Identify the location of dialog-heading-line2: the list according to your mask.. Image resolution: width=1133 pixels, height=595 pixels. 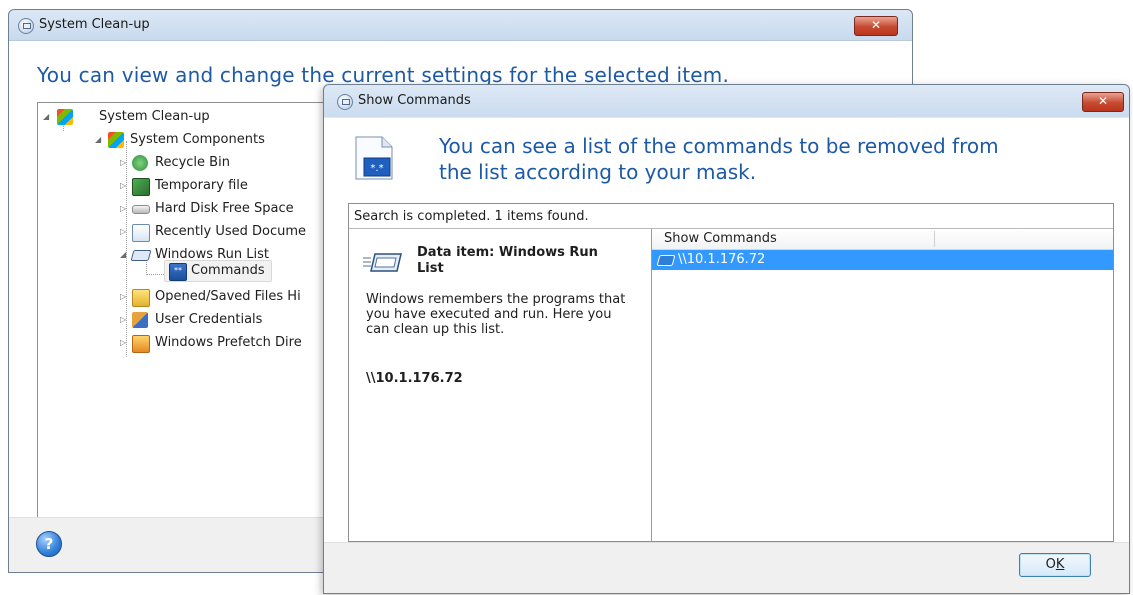
(598, 172).